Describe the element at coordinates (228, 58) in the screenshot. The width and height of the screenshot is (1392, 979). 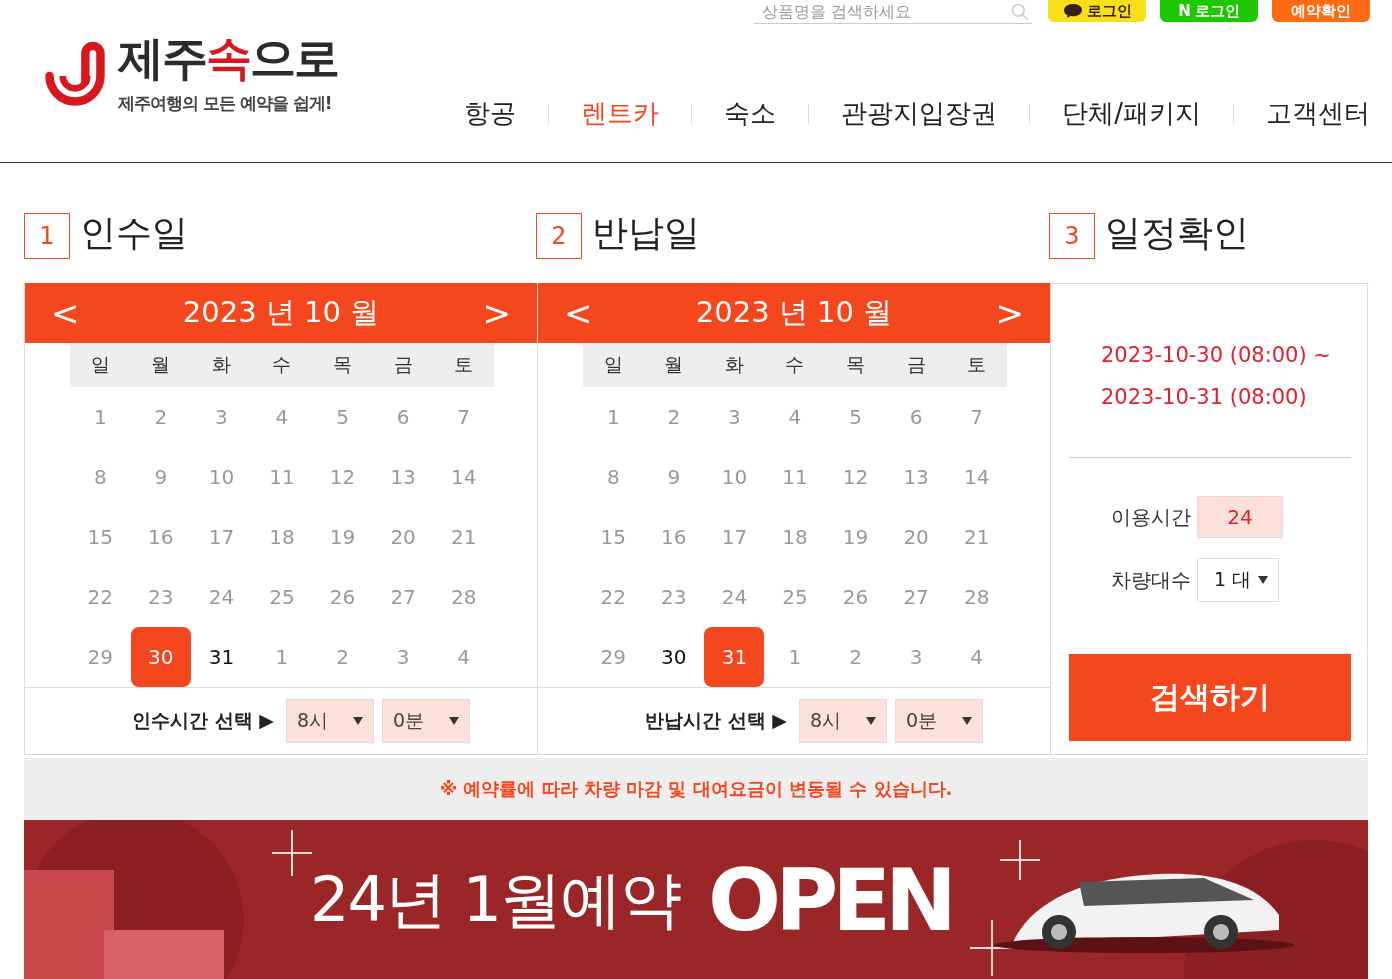
I see `logo-title: 제주속으로` at that location.